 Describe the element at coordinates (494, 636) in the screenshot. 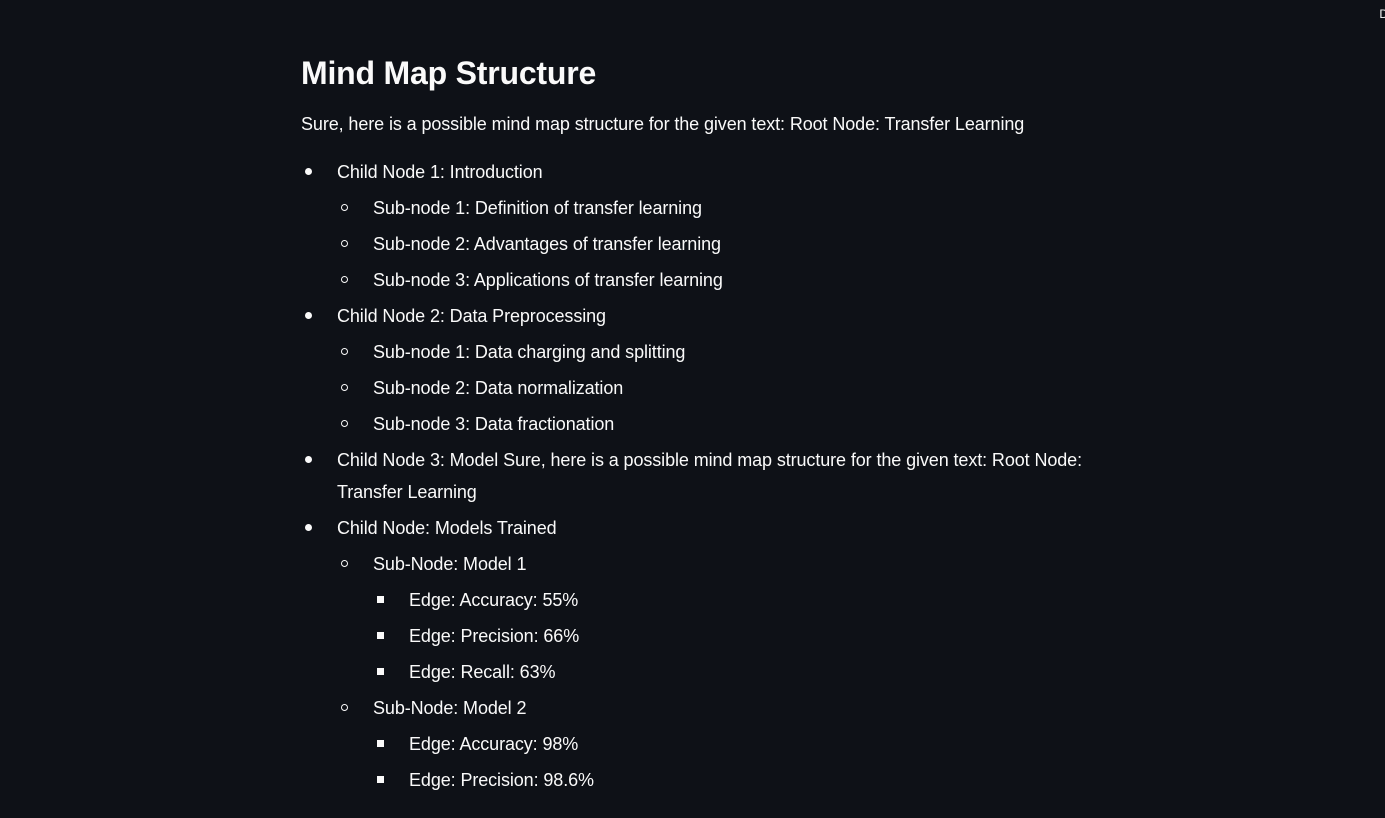

I see `list-item-label: Edge: Precision: 66%` at that location.